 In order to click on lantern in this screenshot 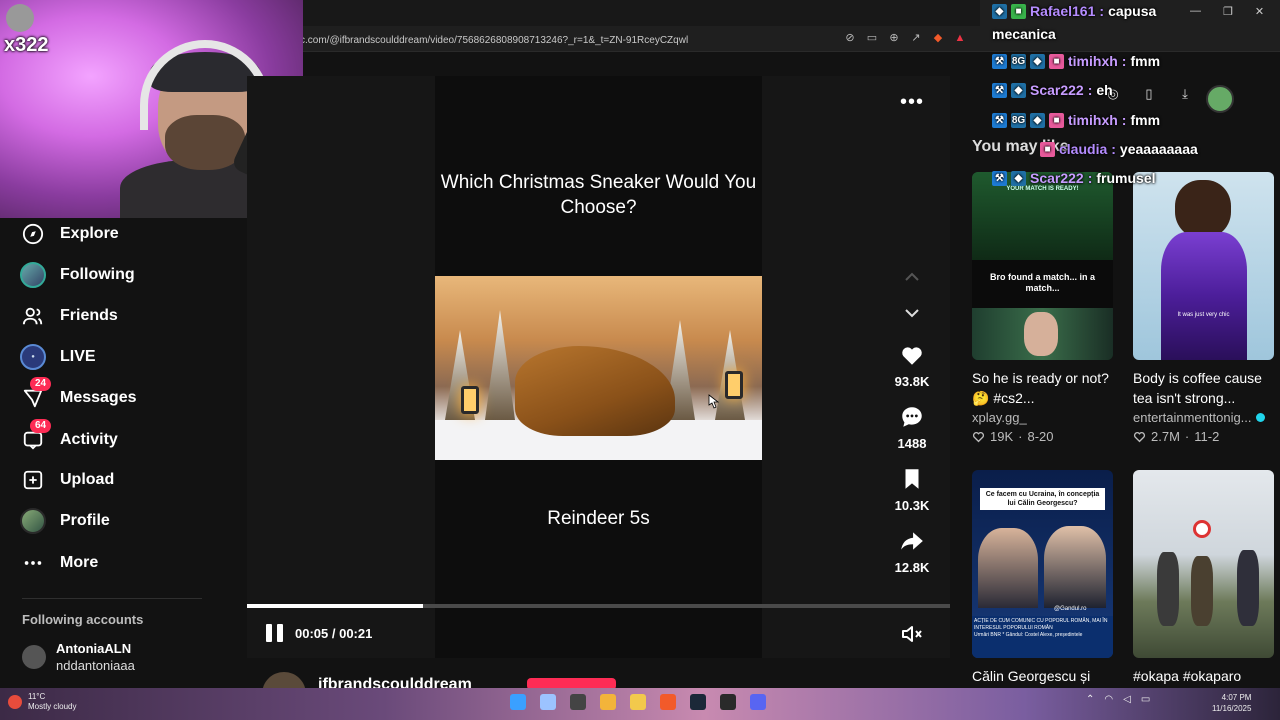, I will do `click(470, 400)`.